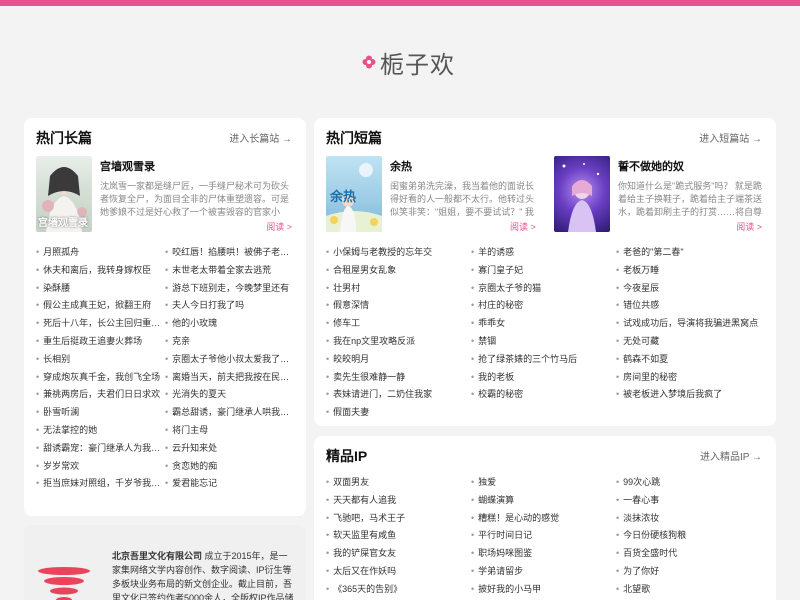 The image size is (800, 600). Describe the element at coordinates (541, 378) in the screenshot. I see `list-item: 我的老板` at that location.